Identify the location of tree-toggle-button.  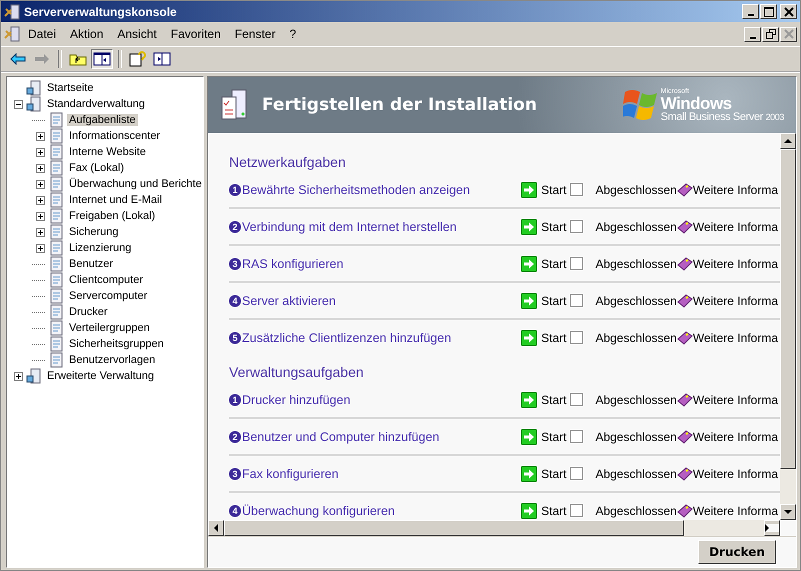
(102, 59).